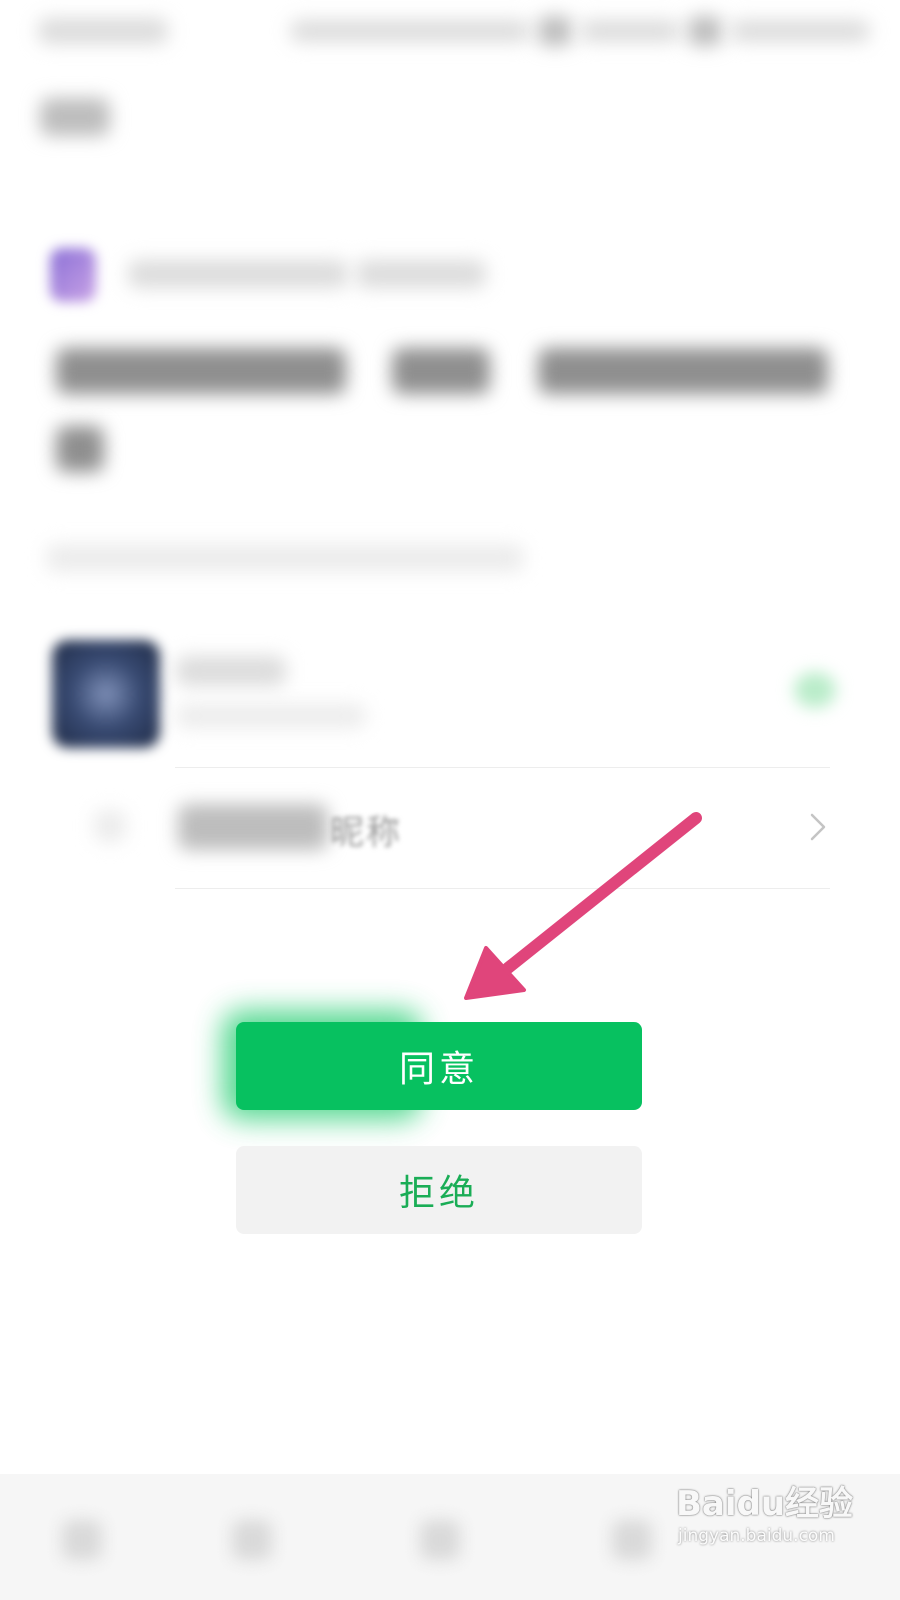 The image size is (900, 1600). Describe the element at coordinates (450, 829) in the screenshot. I see `nickname-option` at that location.